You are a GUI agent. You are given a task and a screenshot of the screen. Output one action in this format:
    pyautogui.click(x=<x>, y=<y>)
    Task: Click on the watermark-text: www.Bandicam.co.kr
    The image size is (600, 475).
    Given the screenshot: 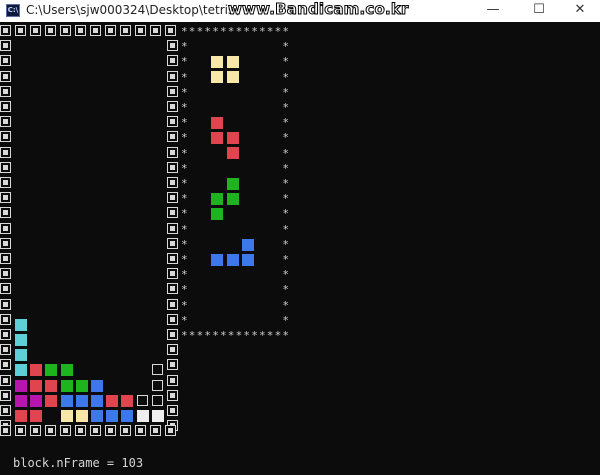 What is the action you would take?
    pyautogui.click(x=318, y=9)
    